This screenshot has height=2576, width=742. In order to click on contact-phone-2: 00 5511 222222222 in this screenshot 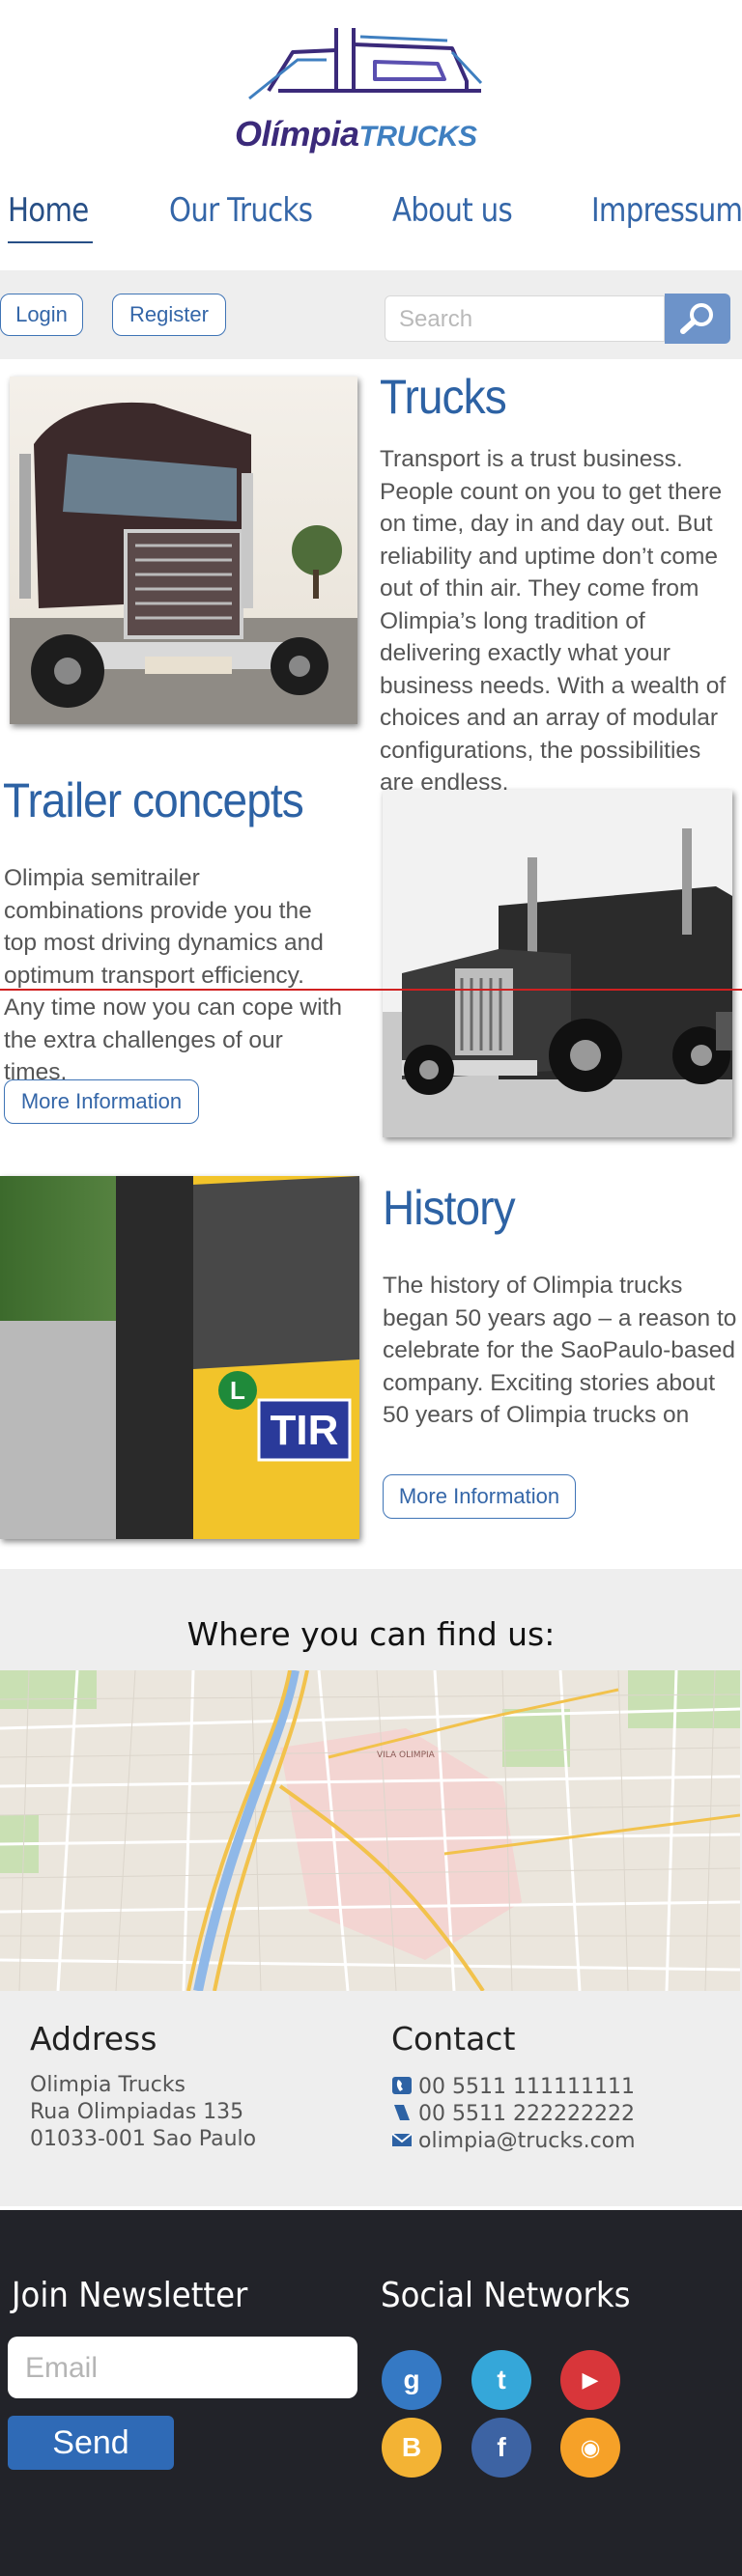, I will do `click(526, 2114)`.